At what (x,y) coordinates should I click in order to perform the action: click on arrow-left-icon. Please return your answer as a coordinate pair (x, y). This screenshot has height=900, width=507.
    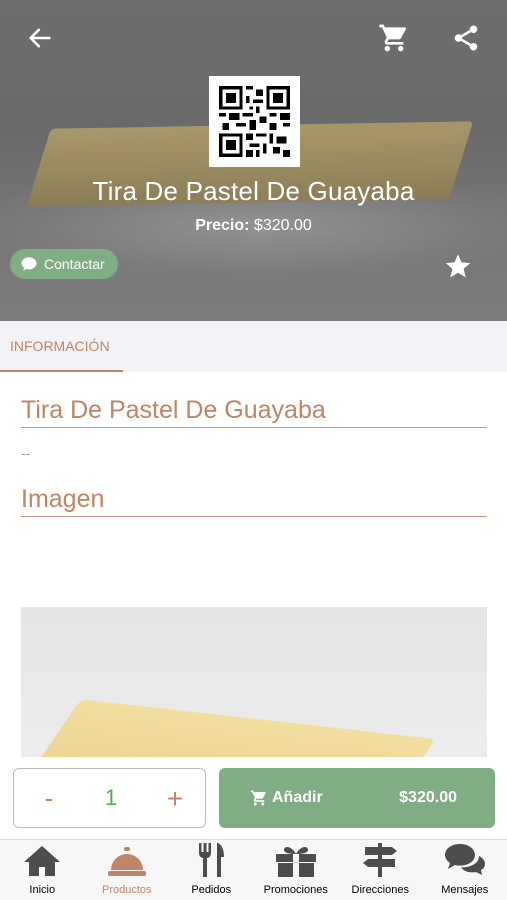
    Looking at the image, I should click on (40, 38).